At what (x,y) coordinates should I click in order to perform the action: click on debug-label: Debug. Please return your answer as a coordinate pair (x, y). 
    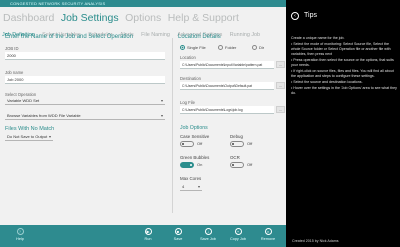
    Looking at the image, I should click on (236, 136).